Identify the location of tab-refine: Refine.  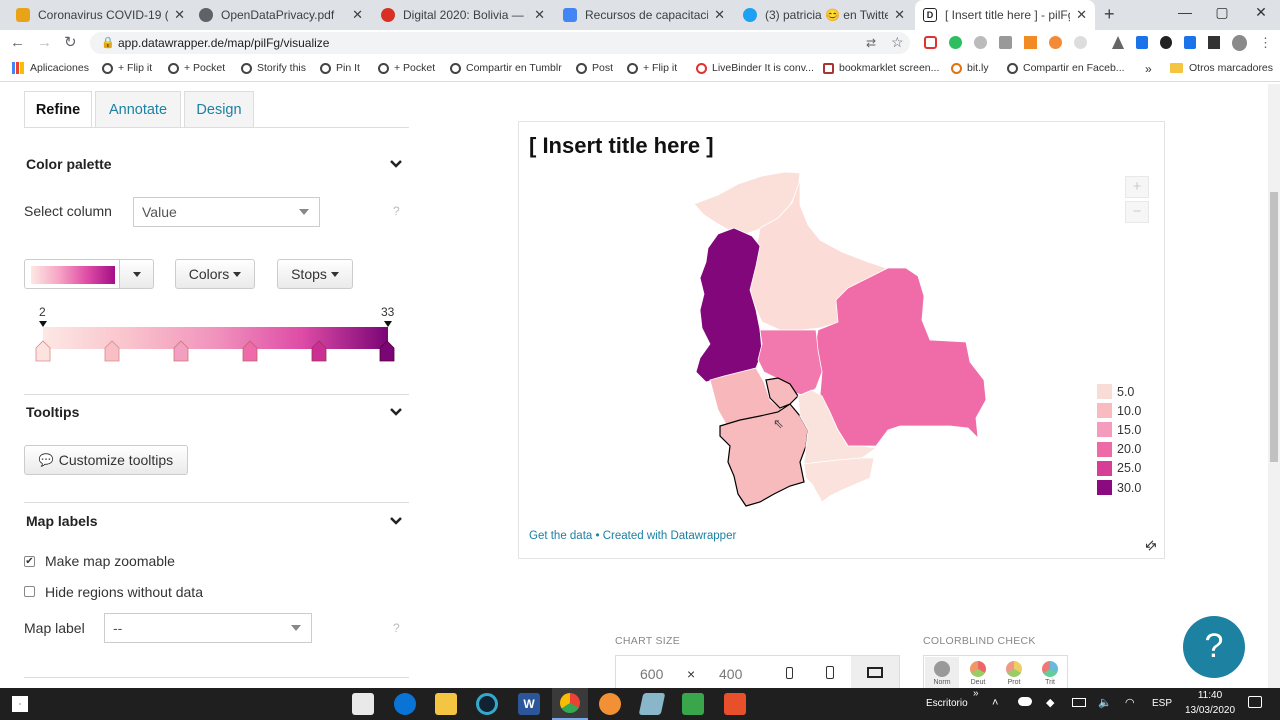
(58, 109).